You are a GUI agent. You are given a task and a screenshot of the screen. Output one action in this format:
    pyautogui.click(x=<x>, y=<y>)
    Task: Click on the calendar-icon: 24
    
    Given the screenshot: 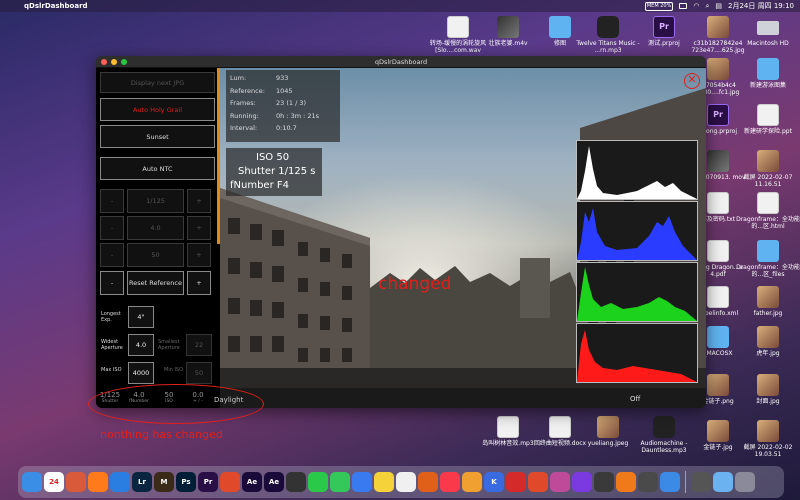 What is the action you would take?
    pyautogui.click(x=54, y=482)
    